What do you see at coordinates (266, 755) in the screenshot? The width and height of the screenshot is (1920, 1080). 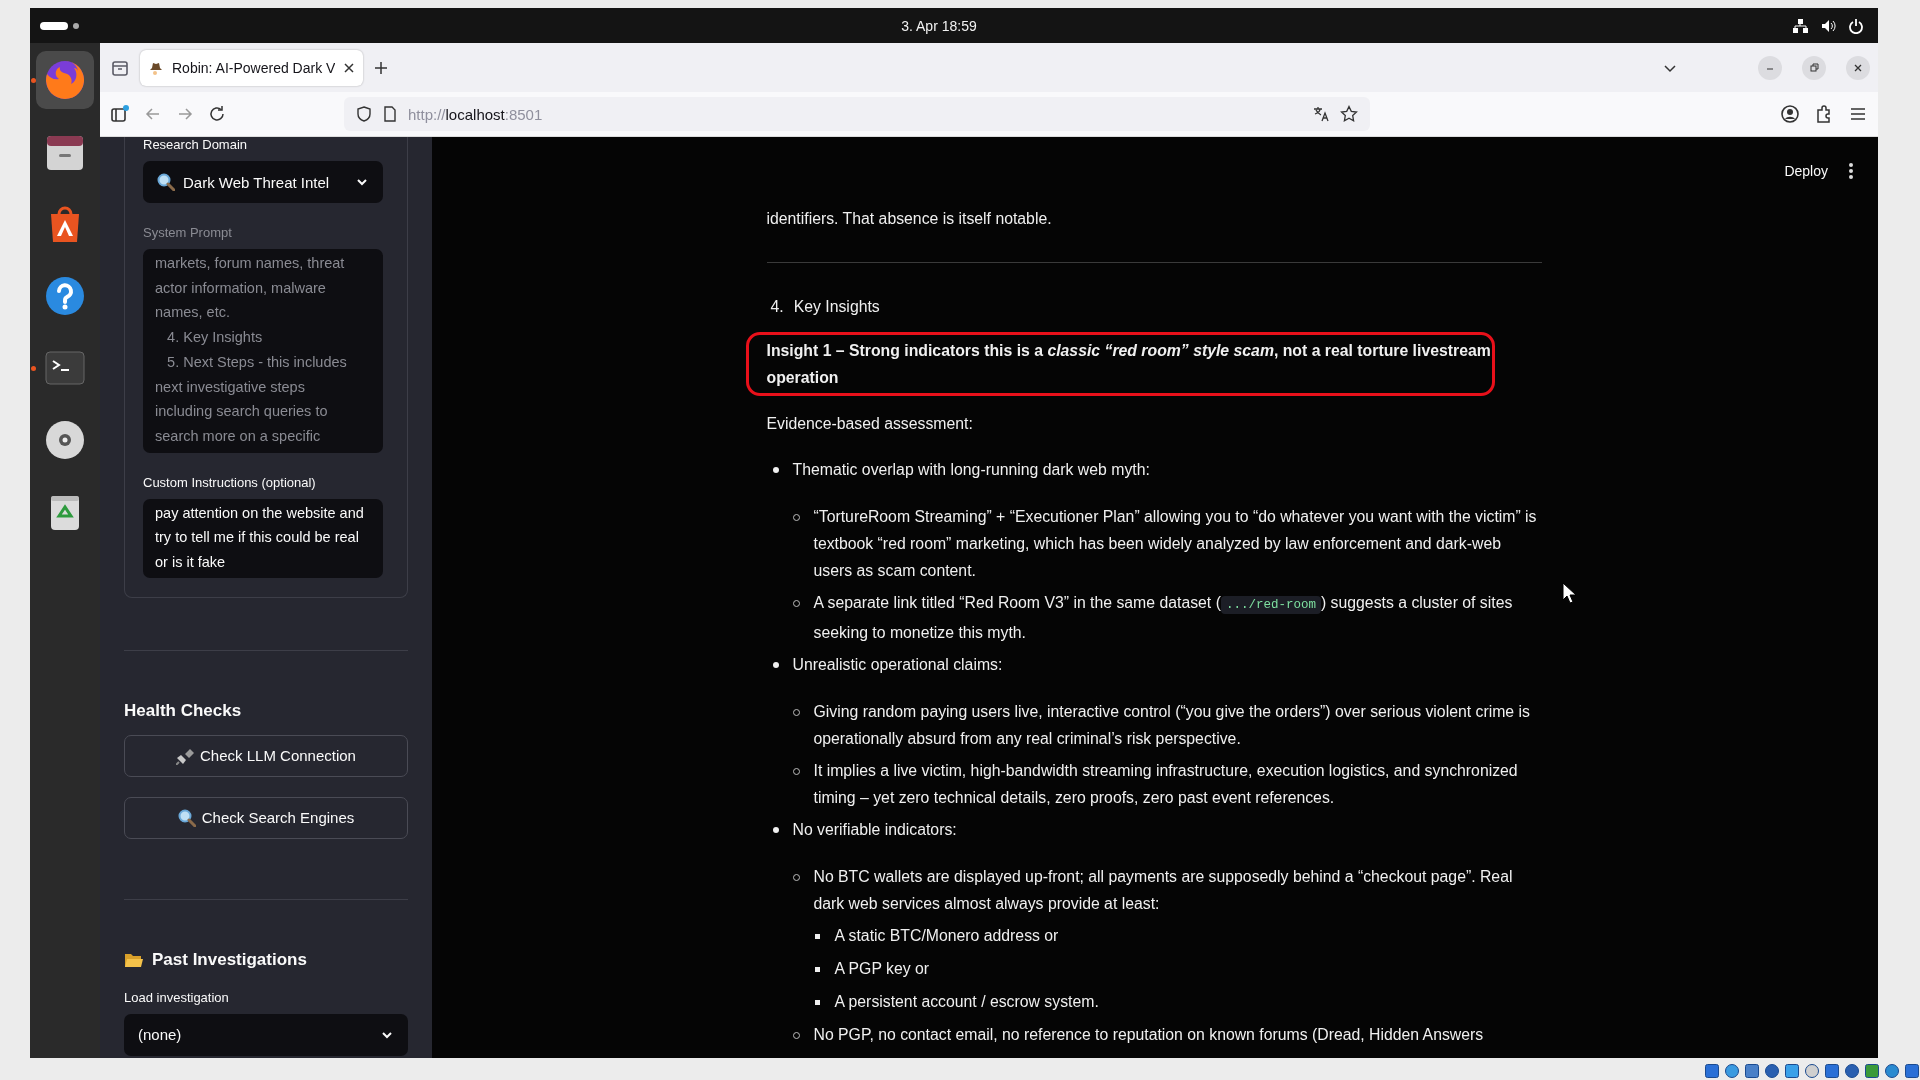 I see `health-check-button: Check LLM Connection` at bounding box center [266, 755].